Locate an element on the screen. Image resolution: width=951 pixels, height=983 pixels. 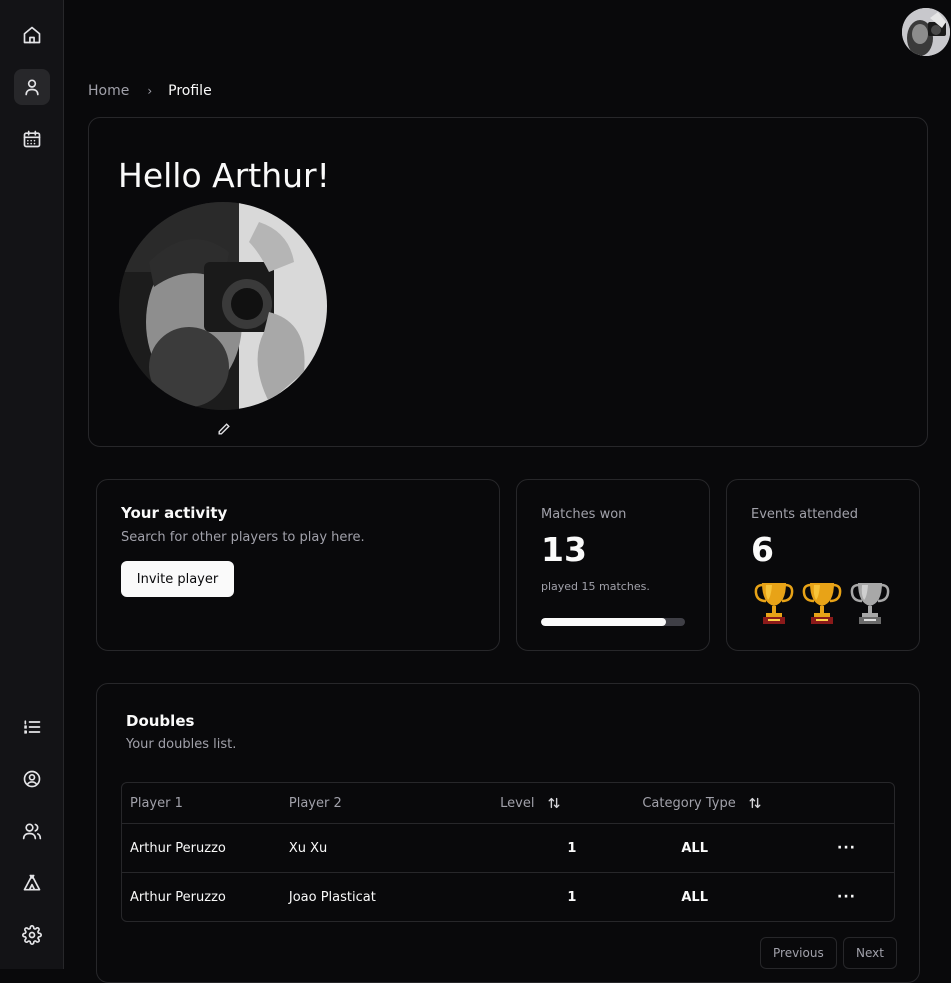
sidebar is located at coordinates (32, 484).